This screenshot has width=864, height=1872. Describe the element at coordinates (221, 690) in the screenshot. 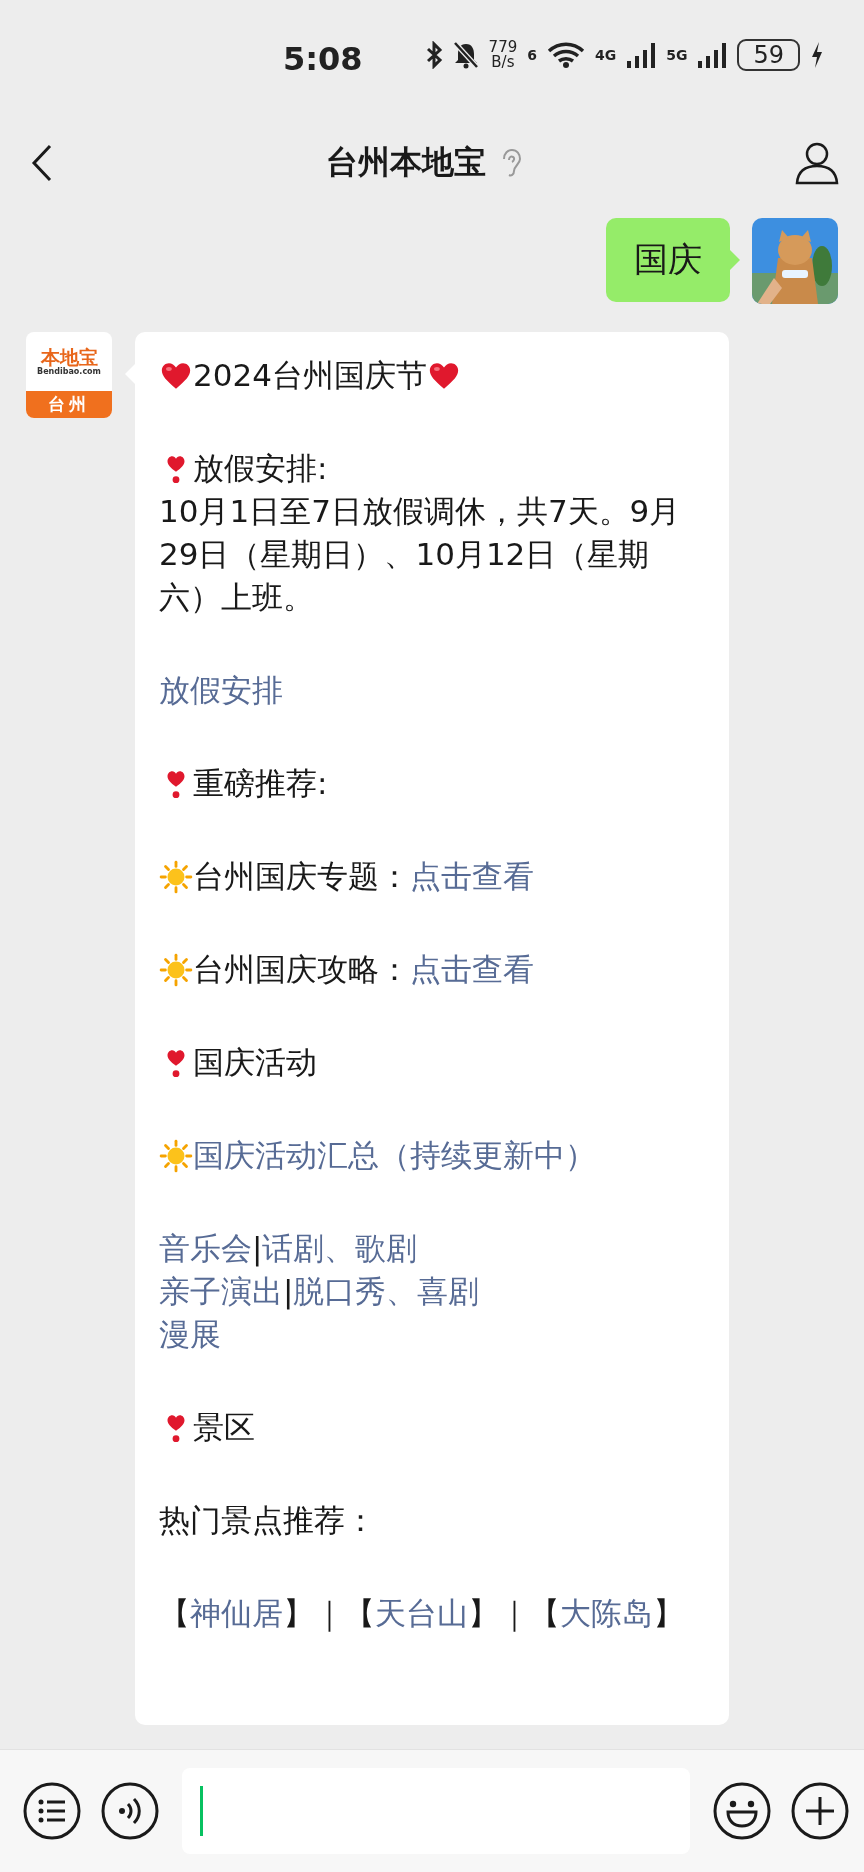

I see `link: 放假安排` at that location.